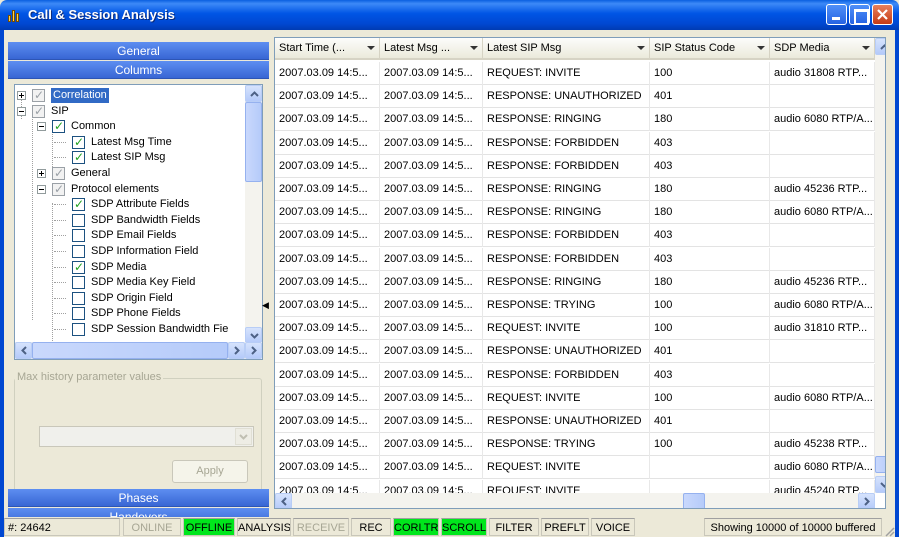 Image resolution: width=899 pixels, height=537 pixels. I want to click on history-combo, so click(146, 436).